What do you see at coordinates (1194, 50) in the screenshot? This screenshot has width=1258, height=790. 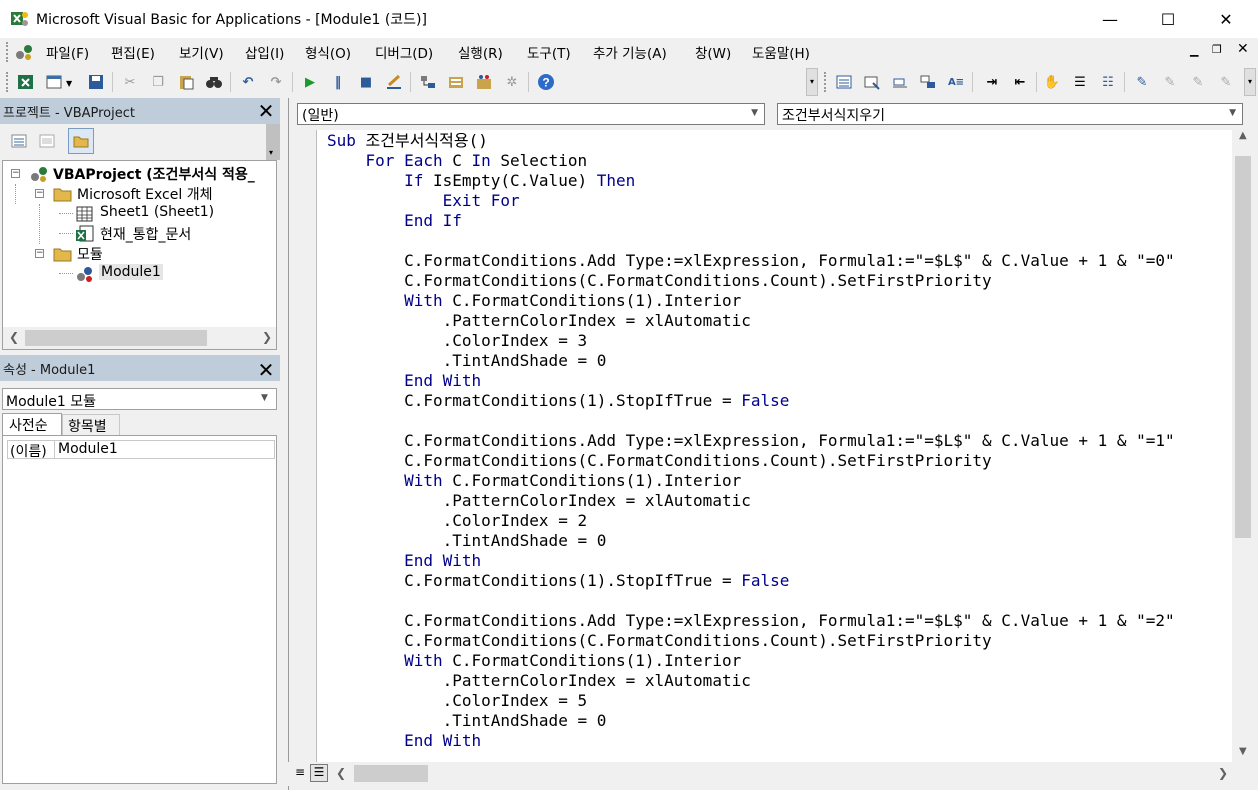 I see `child-minimize-icon: ▁` at bounding box center [1194, 50].